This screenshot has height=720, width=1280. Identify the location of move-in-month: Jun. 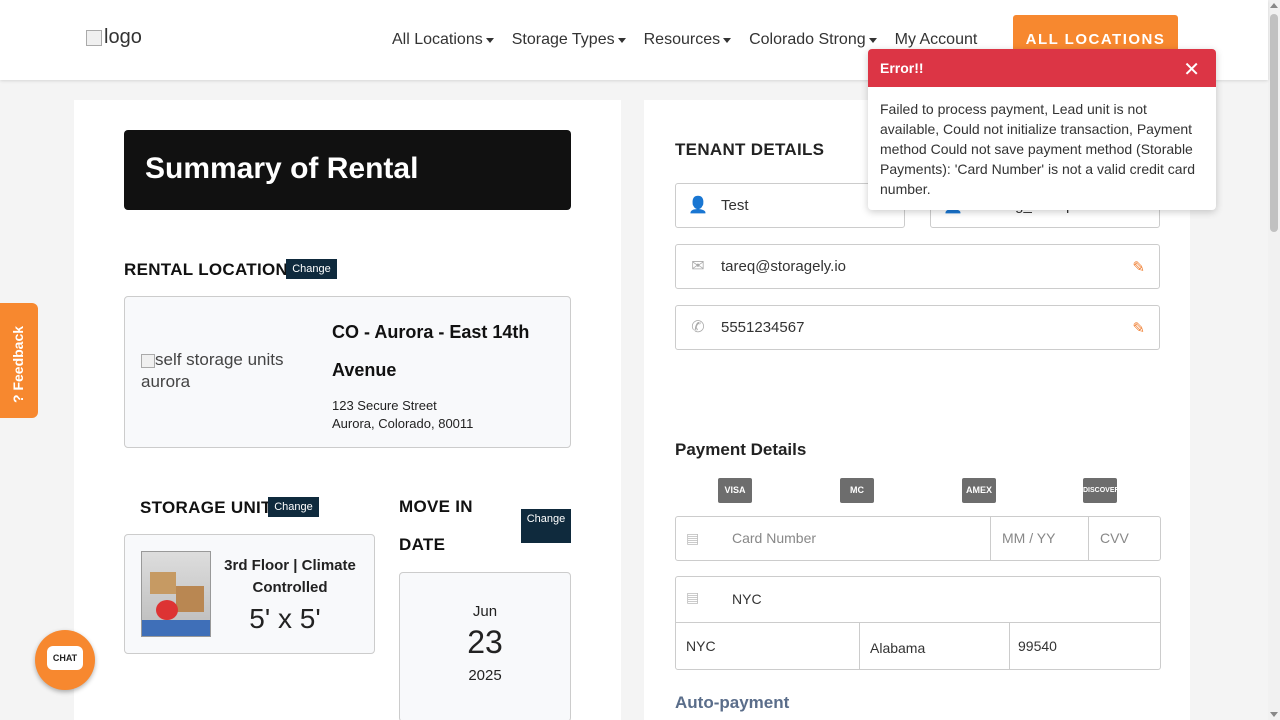
(485, 611).